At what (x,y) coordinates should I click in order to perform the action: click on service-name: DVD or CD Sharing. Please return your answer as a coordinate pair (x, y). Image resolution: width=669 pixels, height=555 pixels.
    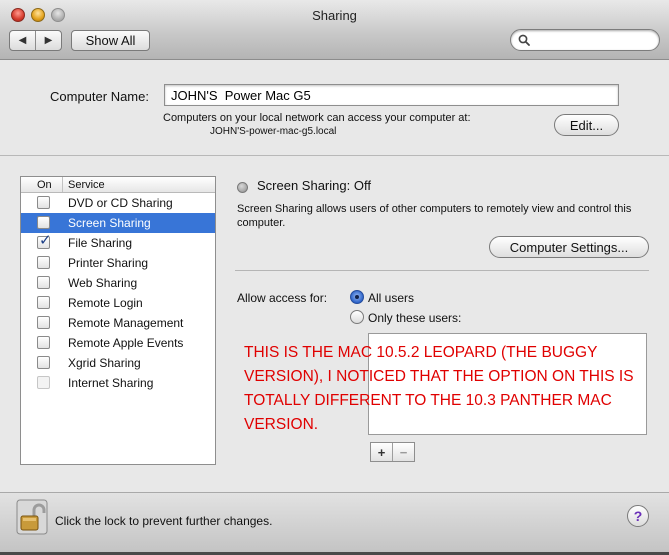
    Looking at the image, I should click on (120, 203).